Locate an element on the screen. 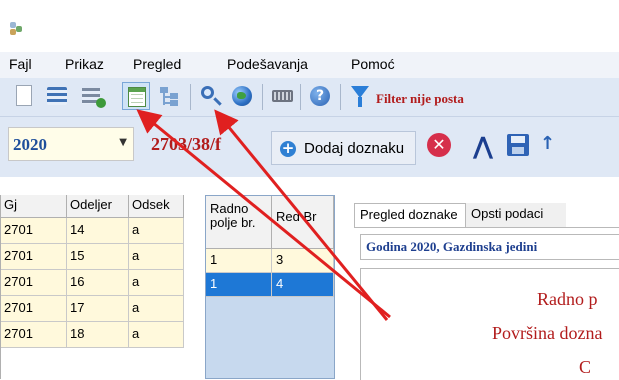  panel-info: Godina 2020, Gazdinska jedini is located at coordinates (489, 247).